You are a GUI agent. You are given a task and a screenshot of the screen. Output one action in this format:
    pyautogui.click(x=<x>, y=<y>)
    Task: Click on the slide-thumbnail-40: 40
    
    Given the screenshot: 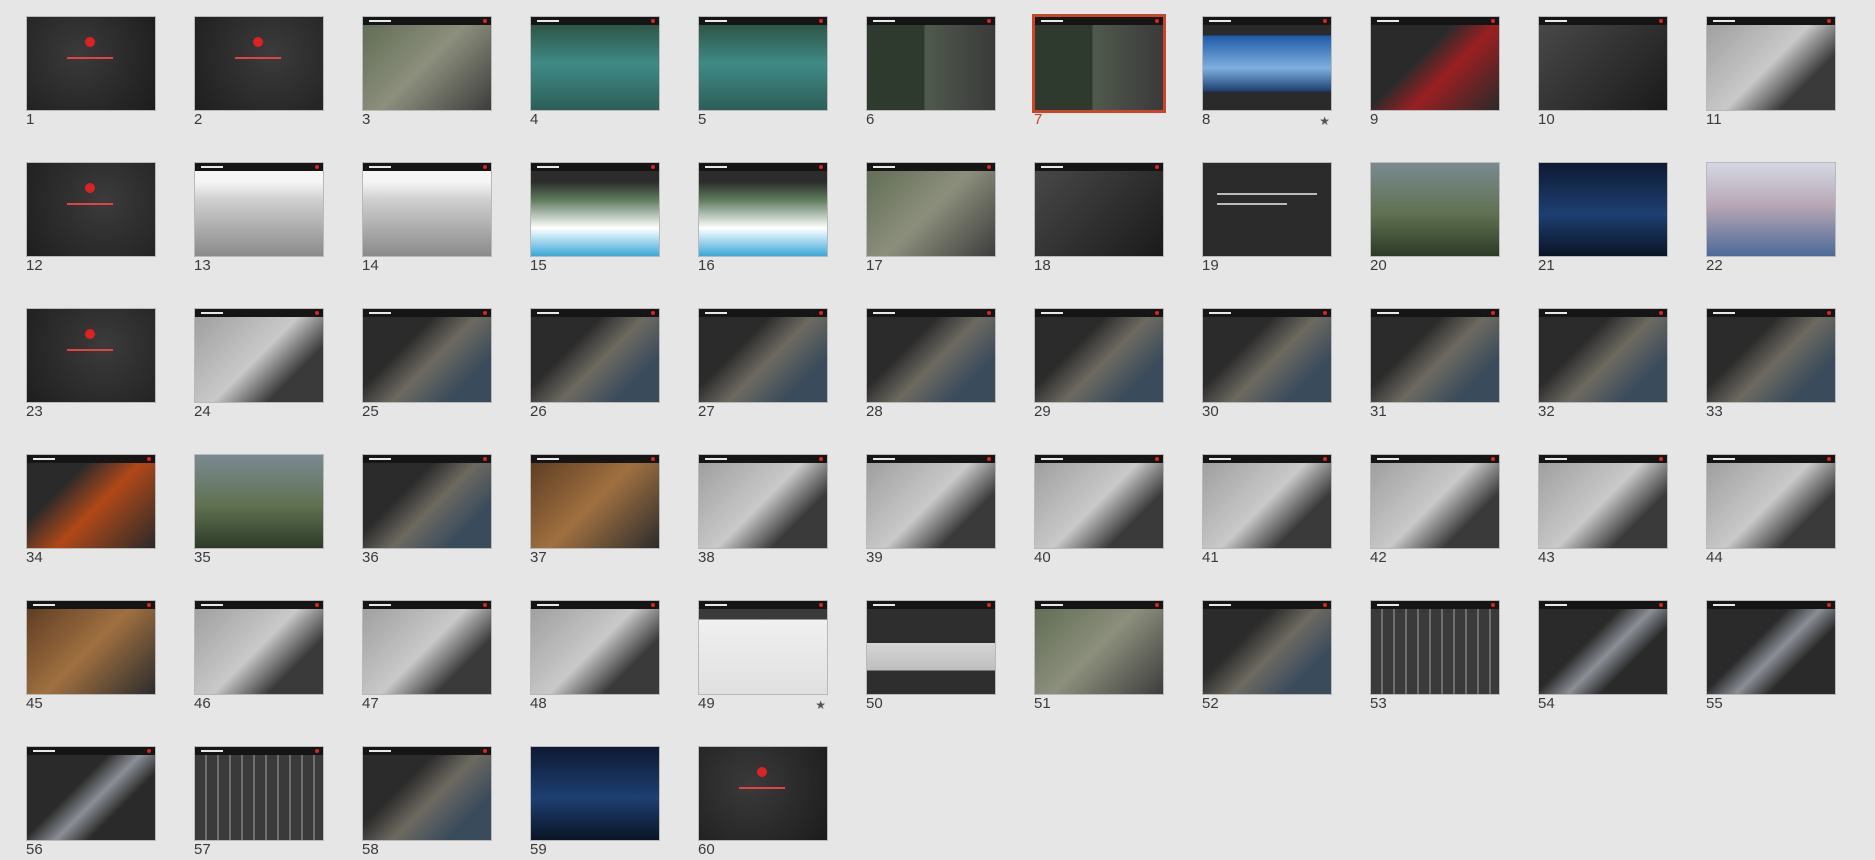 What is the action you would take?
    pyautogui.click(x=1099, y=510)
    